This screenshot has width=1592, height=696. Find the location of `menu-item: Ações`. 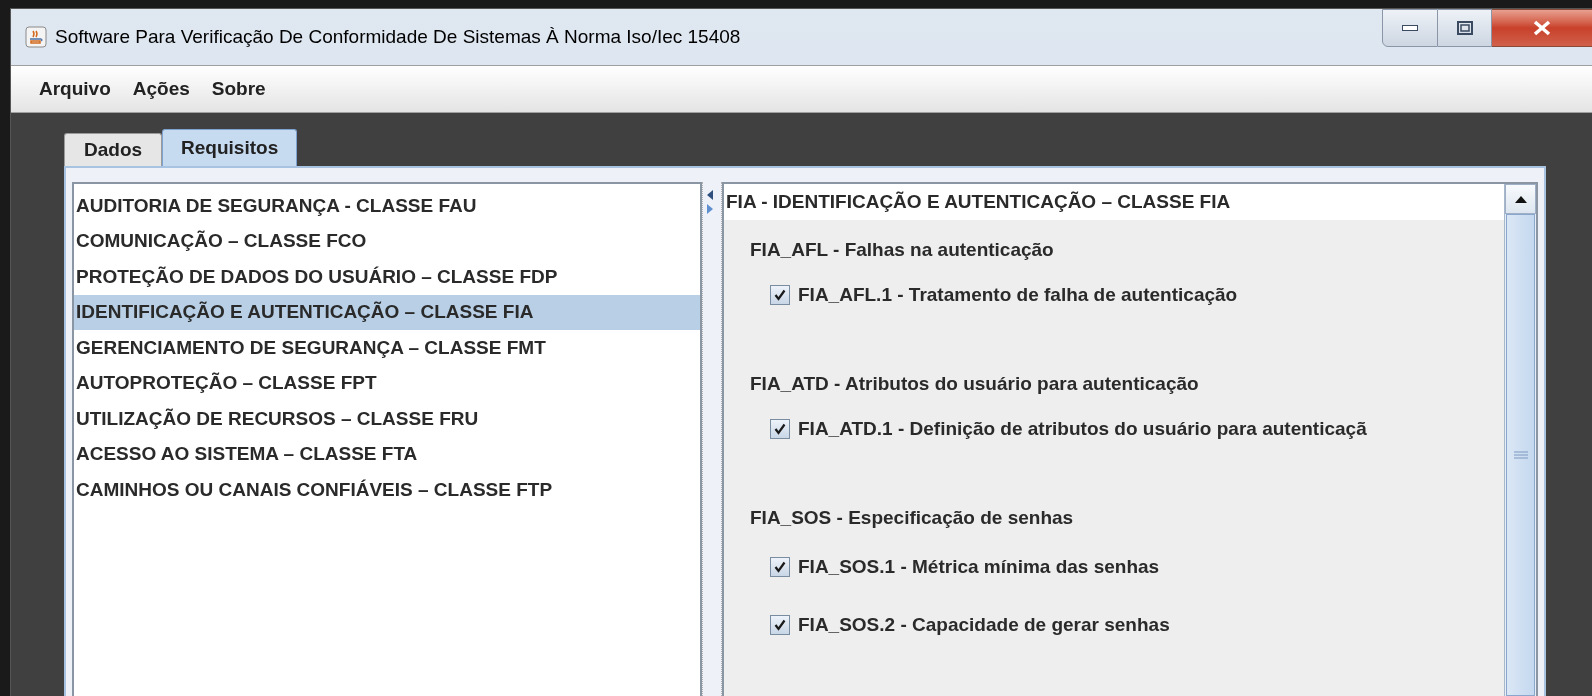

menu-item: Ações is located at coordinates (161, 89).